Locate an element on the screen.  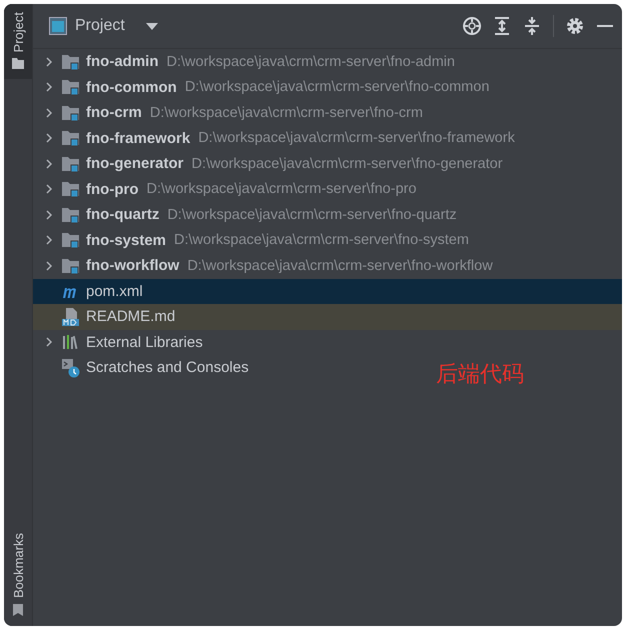
tree-item: fno-crm D:\workspace\java\crm\crm-server\fno-crm is located at coordinates (232, 113).